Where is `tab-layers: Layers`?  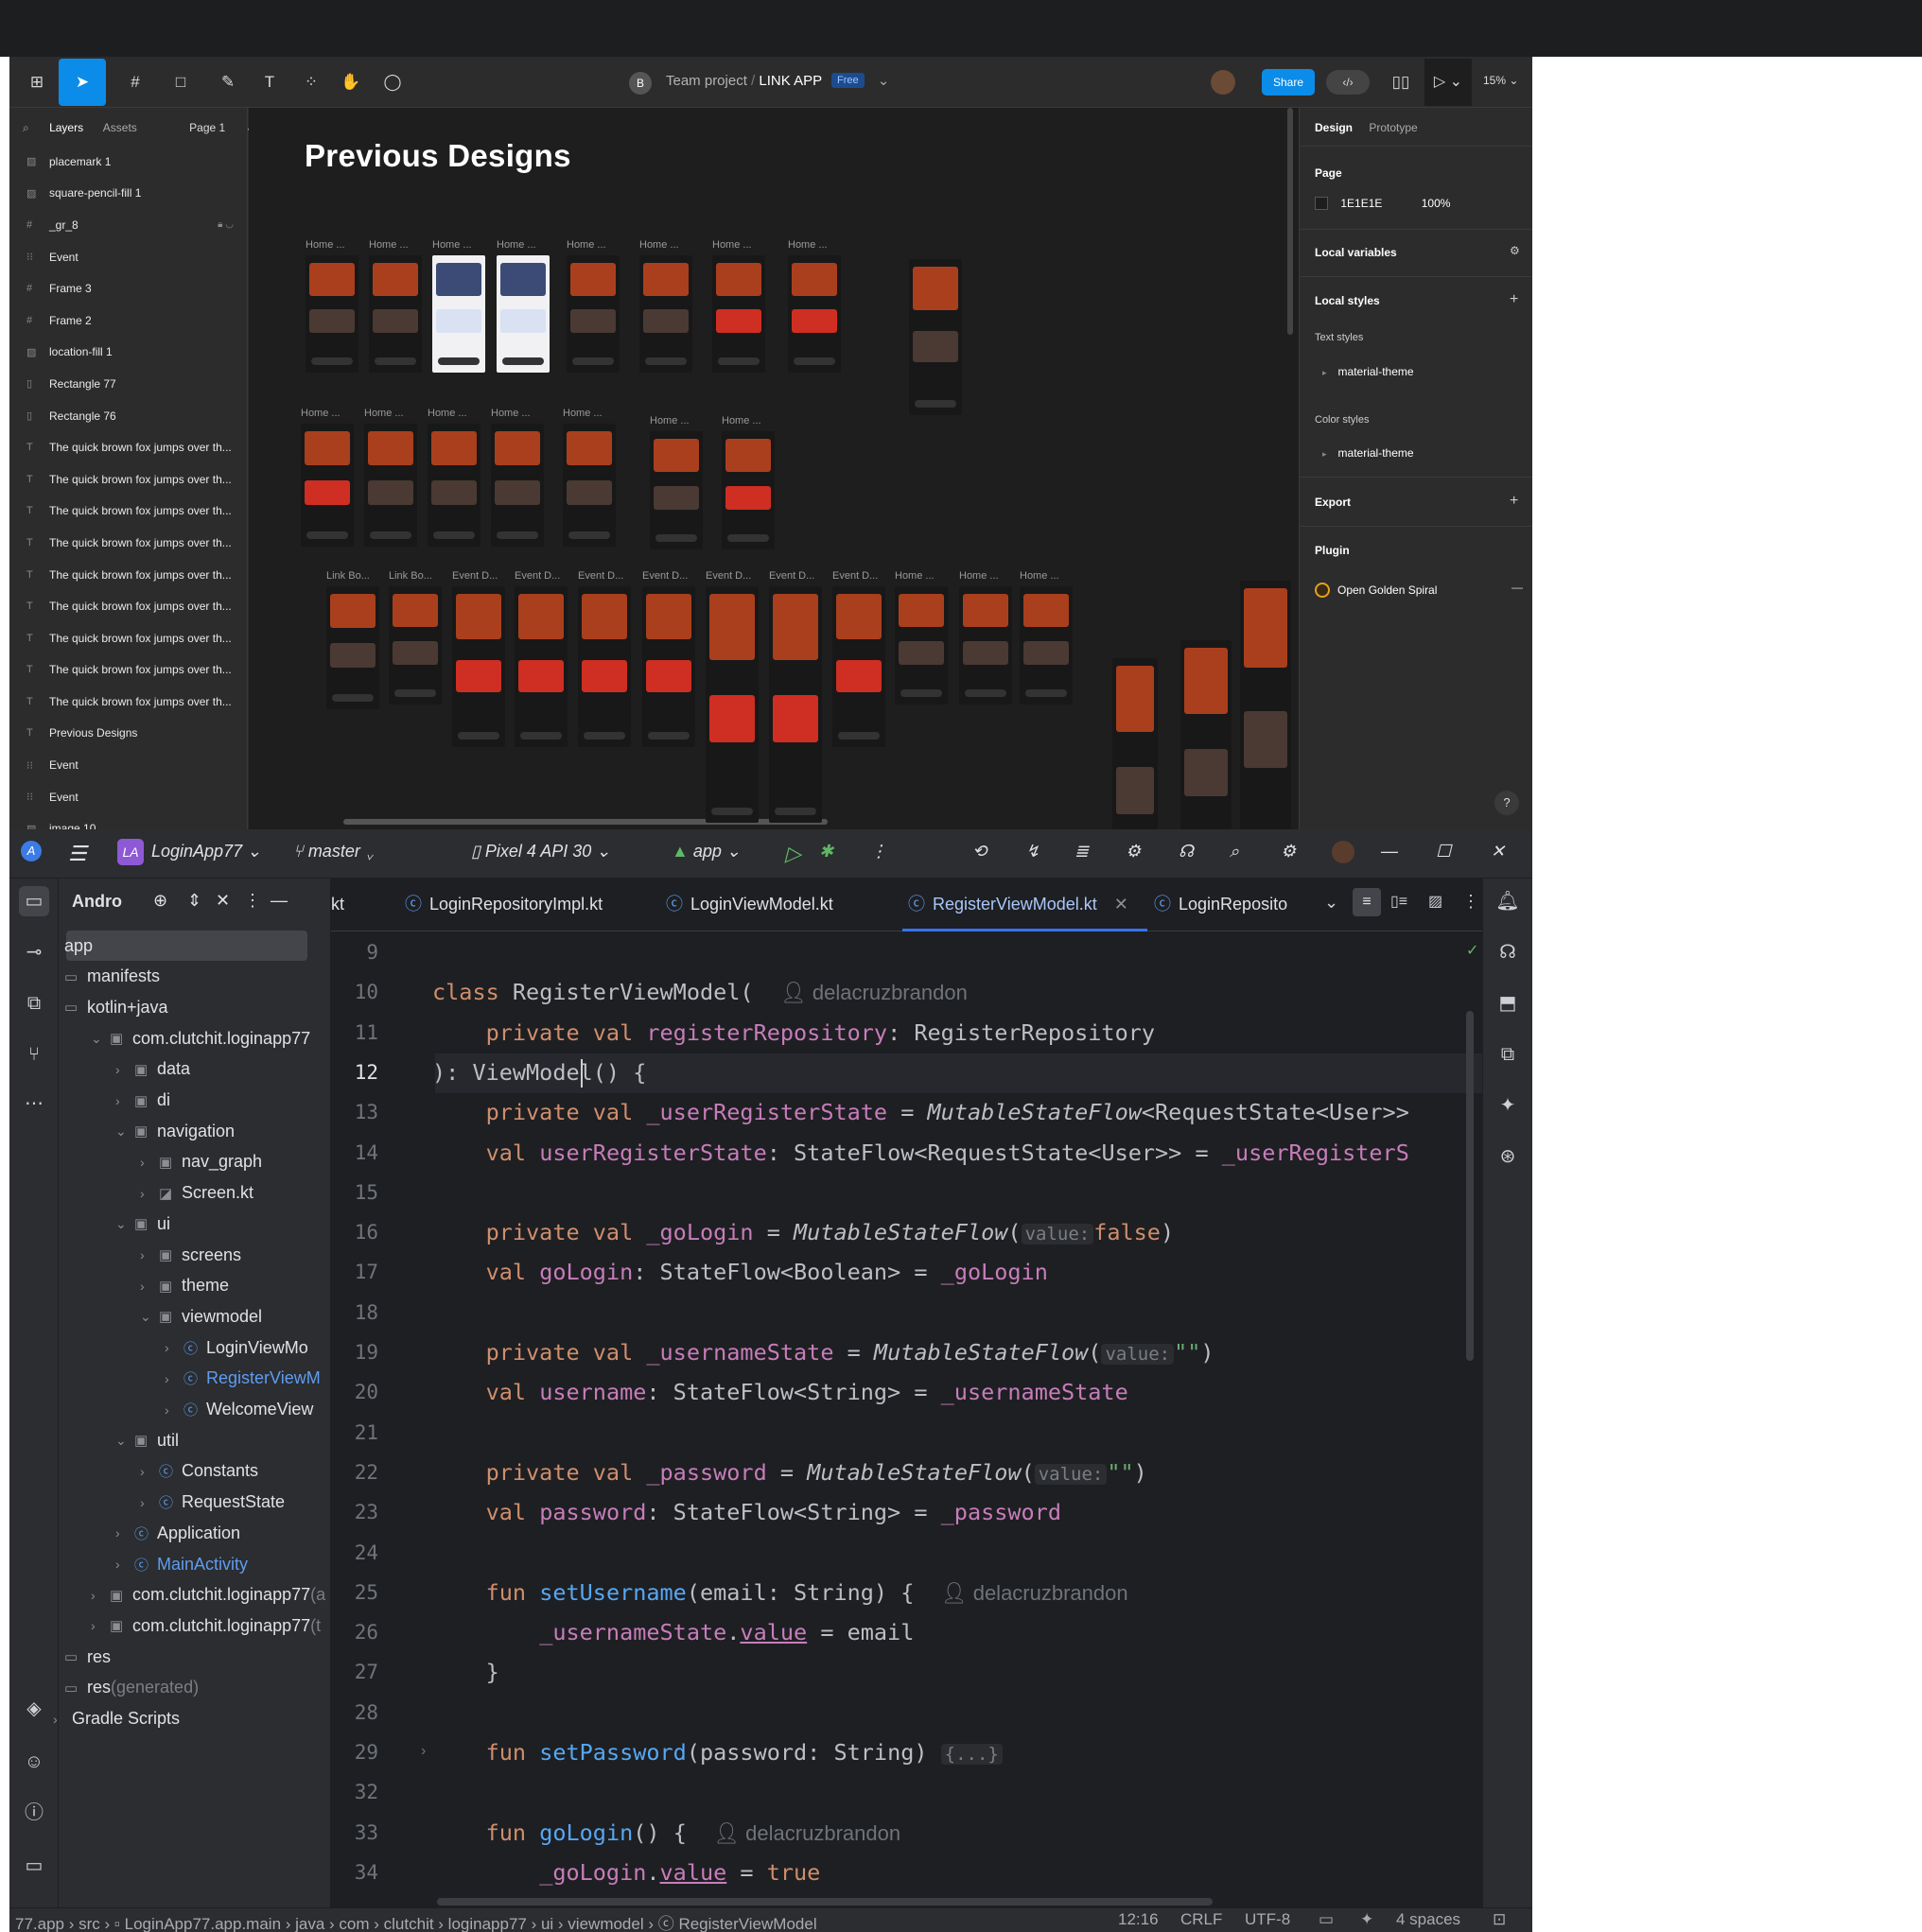 tab-layers: Layers is located at coordinates (66, 127).